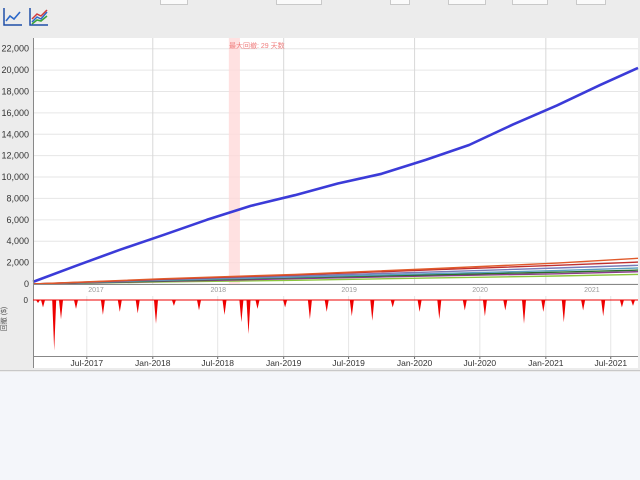 The image size is (640, 480). Describe the element at coordinates (17, 220) in the screenshot. I see `y-tick-label: 6,000` at that location.